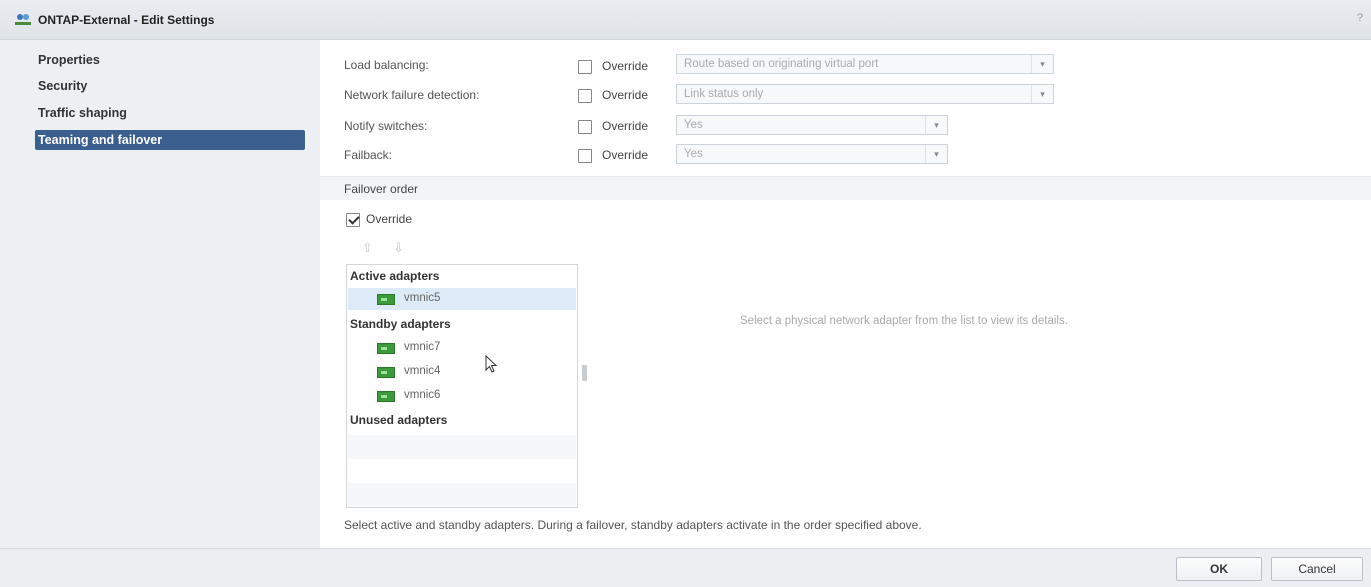 This screenshot has width=1371, height=587. Describe the element at coordinates (812, 125) in the screenshot. I see `notify-switches-select: Yes ▾` at that location.